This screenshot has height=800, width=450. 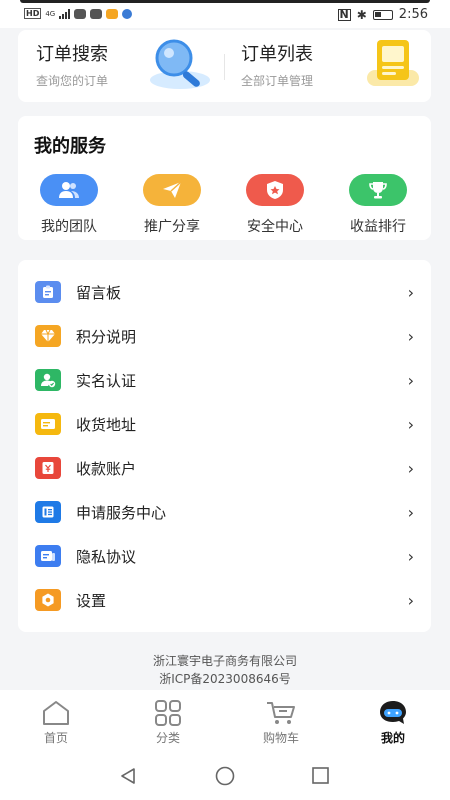 I want to click on magnifier-icon, so click(x=180, y=64).